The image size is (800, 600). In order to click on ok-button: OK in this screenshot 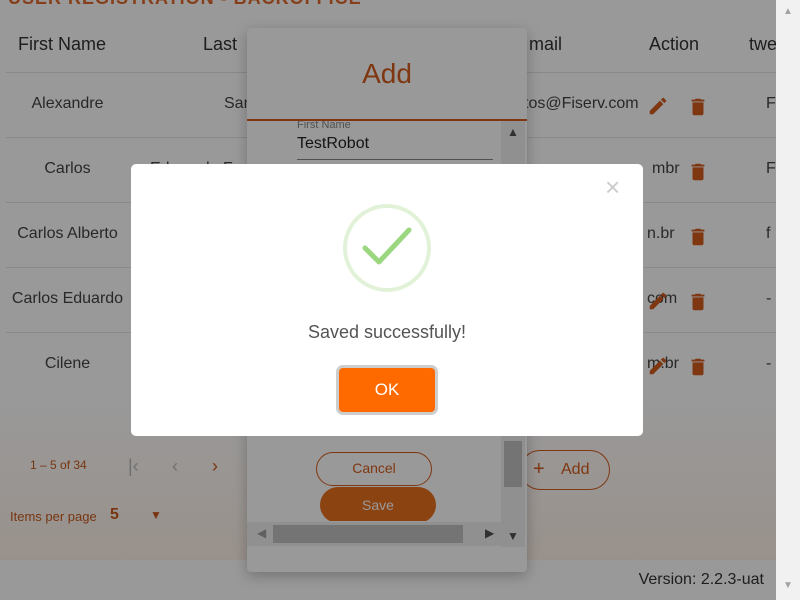, I will do `click(387, 390)`.